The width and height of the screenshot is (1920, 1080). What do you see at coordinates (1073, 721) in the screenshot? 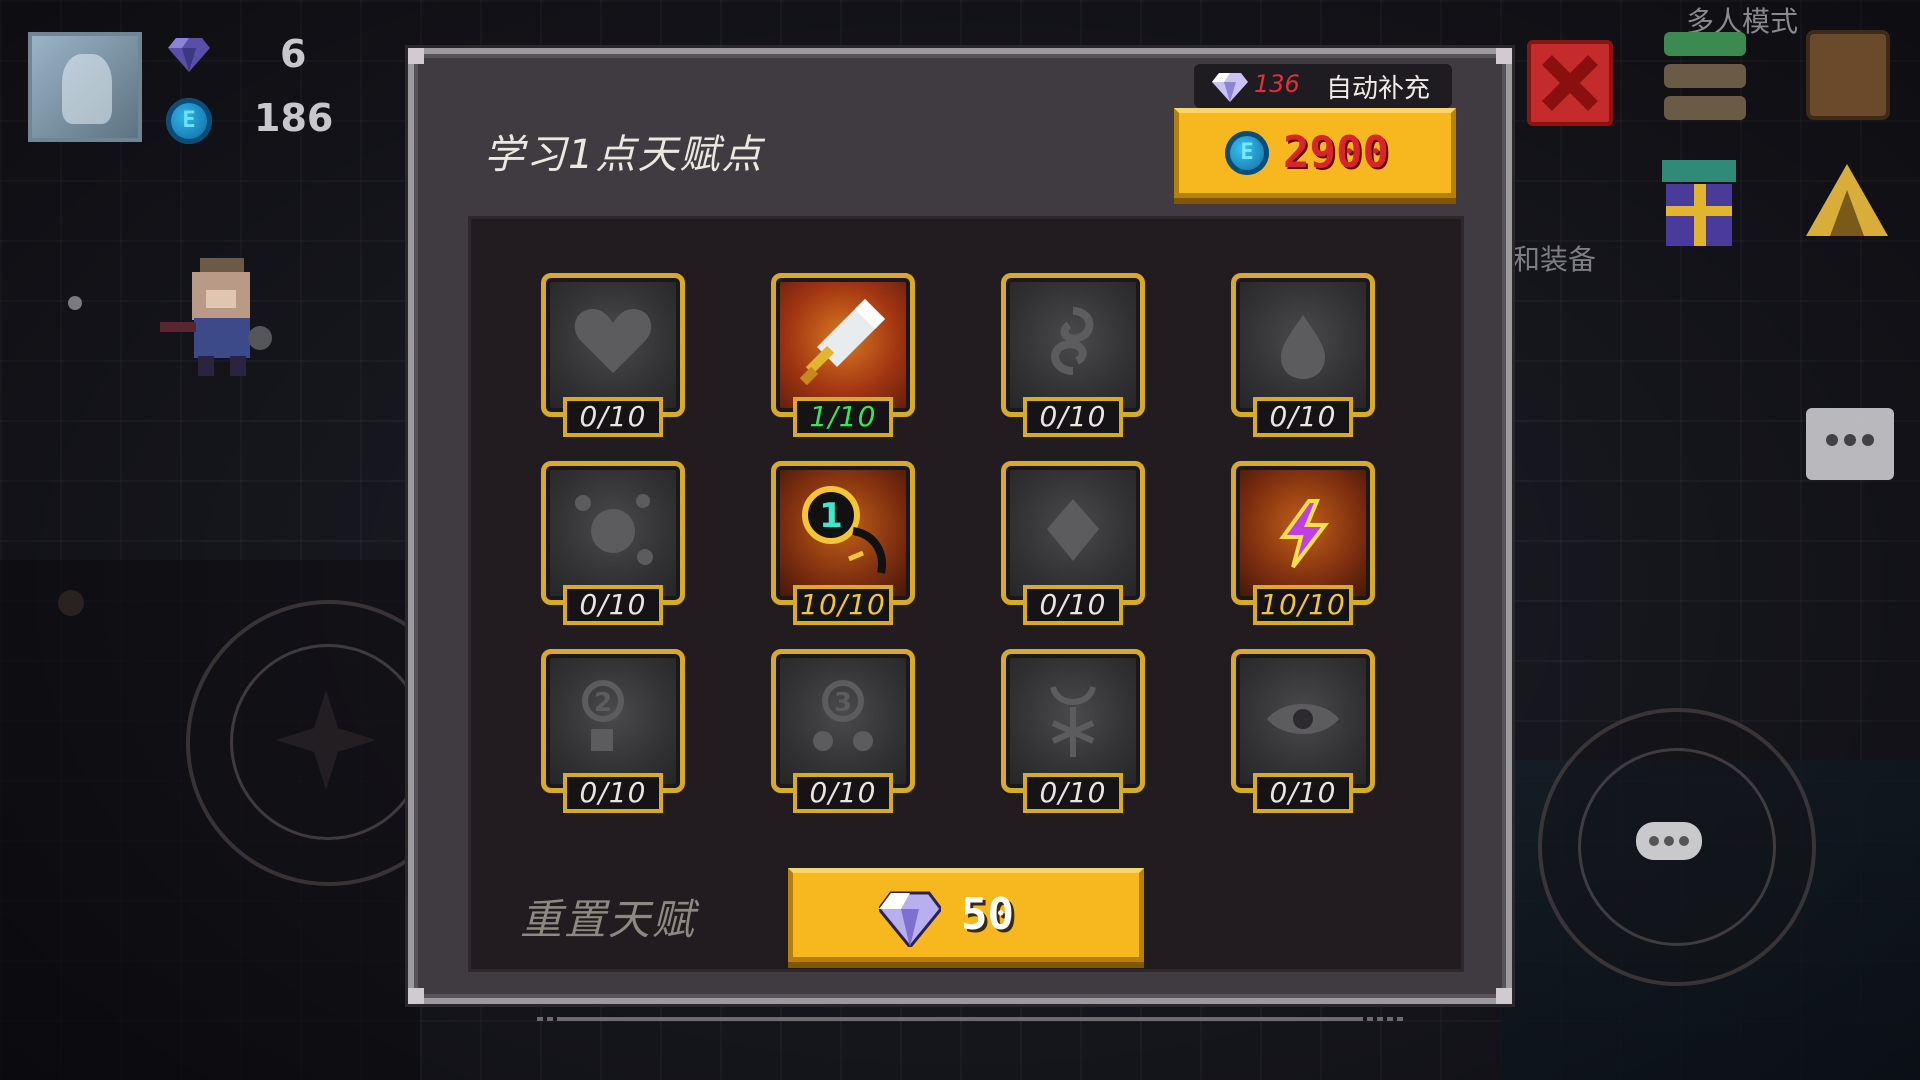
I see `snowflake-icon` at bounding box center [1073, 721].